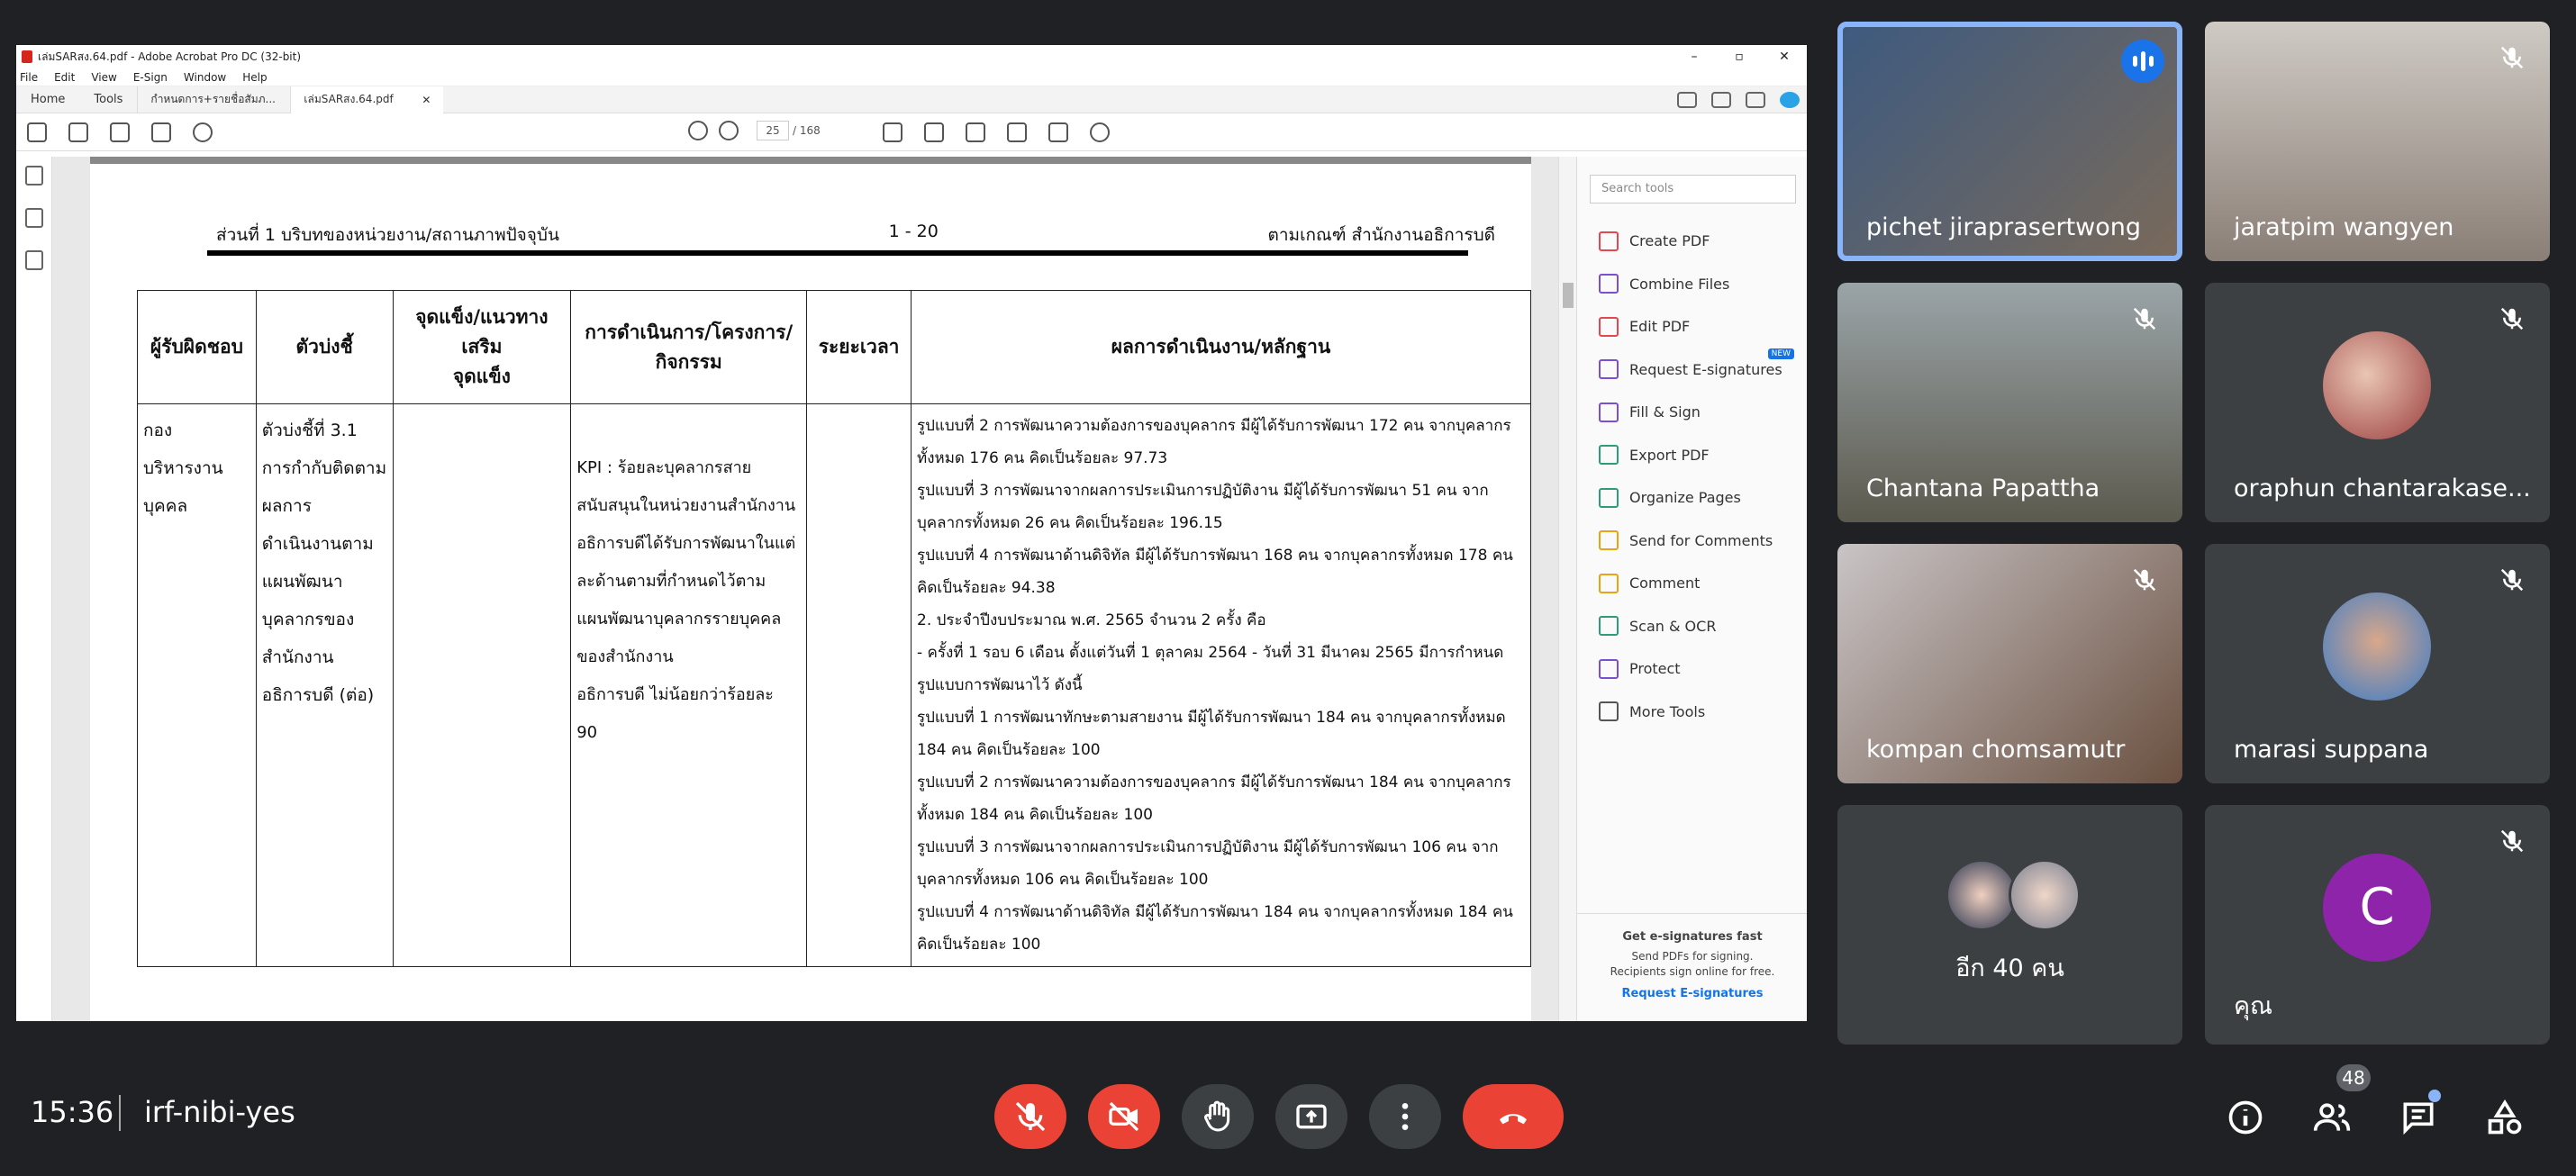 The width and height of the screenshot is (2576, 1176). What do you see at coordinates (151, 77) in the screenshot?
I see `menu-esign: E-Sign` at bounding box center [151, 77].